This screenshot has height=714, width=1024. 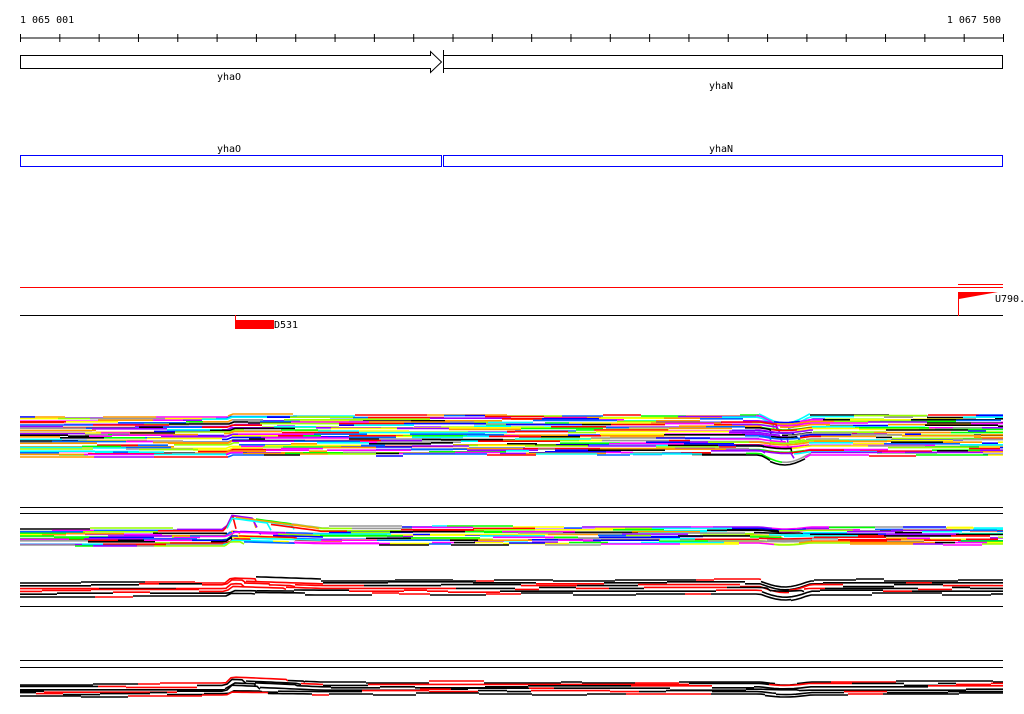 I want to click on gene-yhaO: yhaO, so click(x=231, y=67).